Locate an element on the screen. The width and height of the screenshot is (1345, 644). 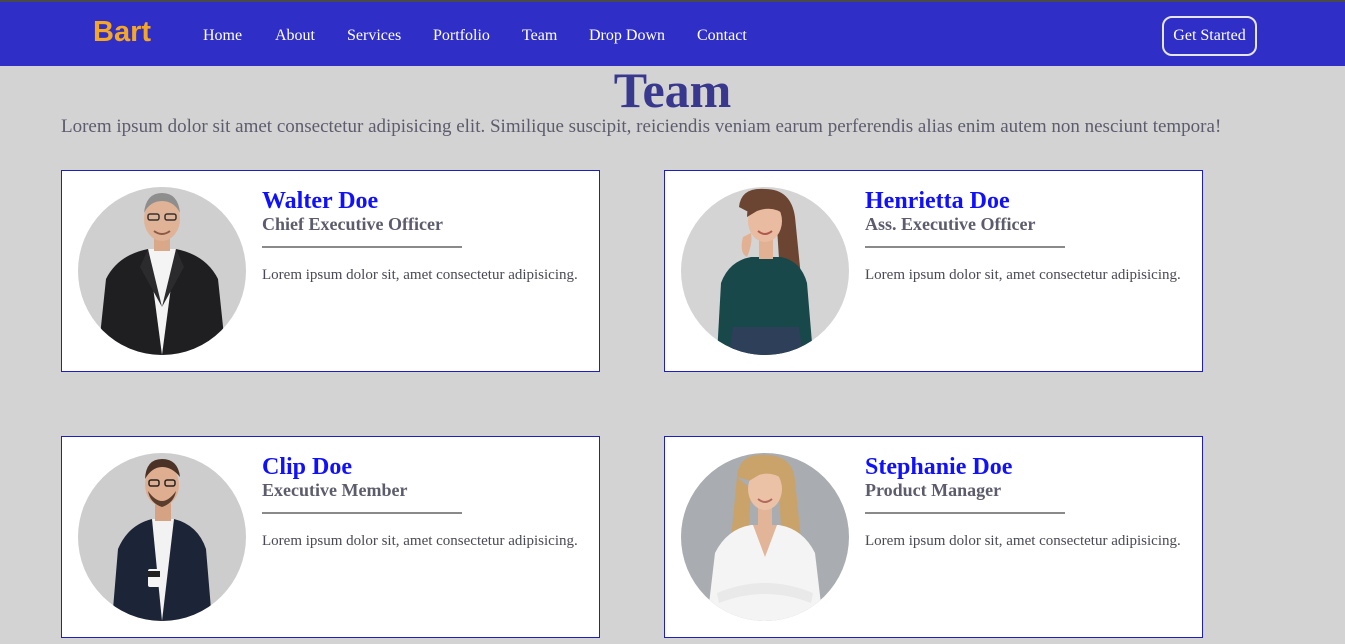
member-name: Henrietta Doe is located at coordinates (937, 201).